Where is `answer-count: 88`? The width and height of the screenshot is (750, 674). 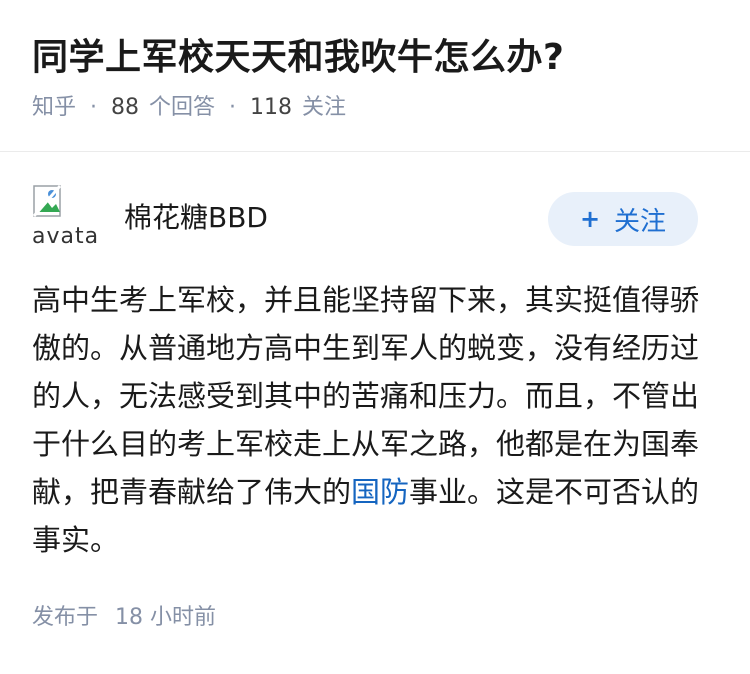 answer-count: 88 is located at coordinates (125, 107).